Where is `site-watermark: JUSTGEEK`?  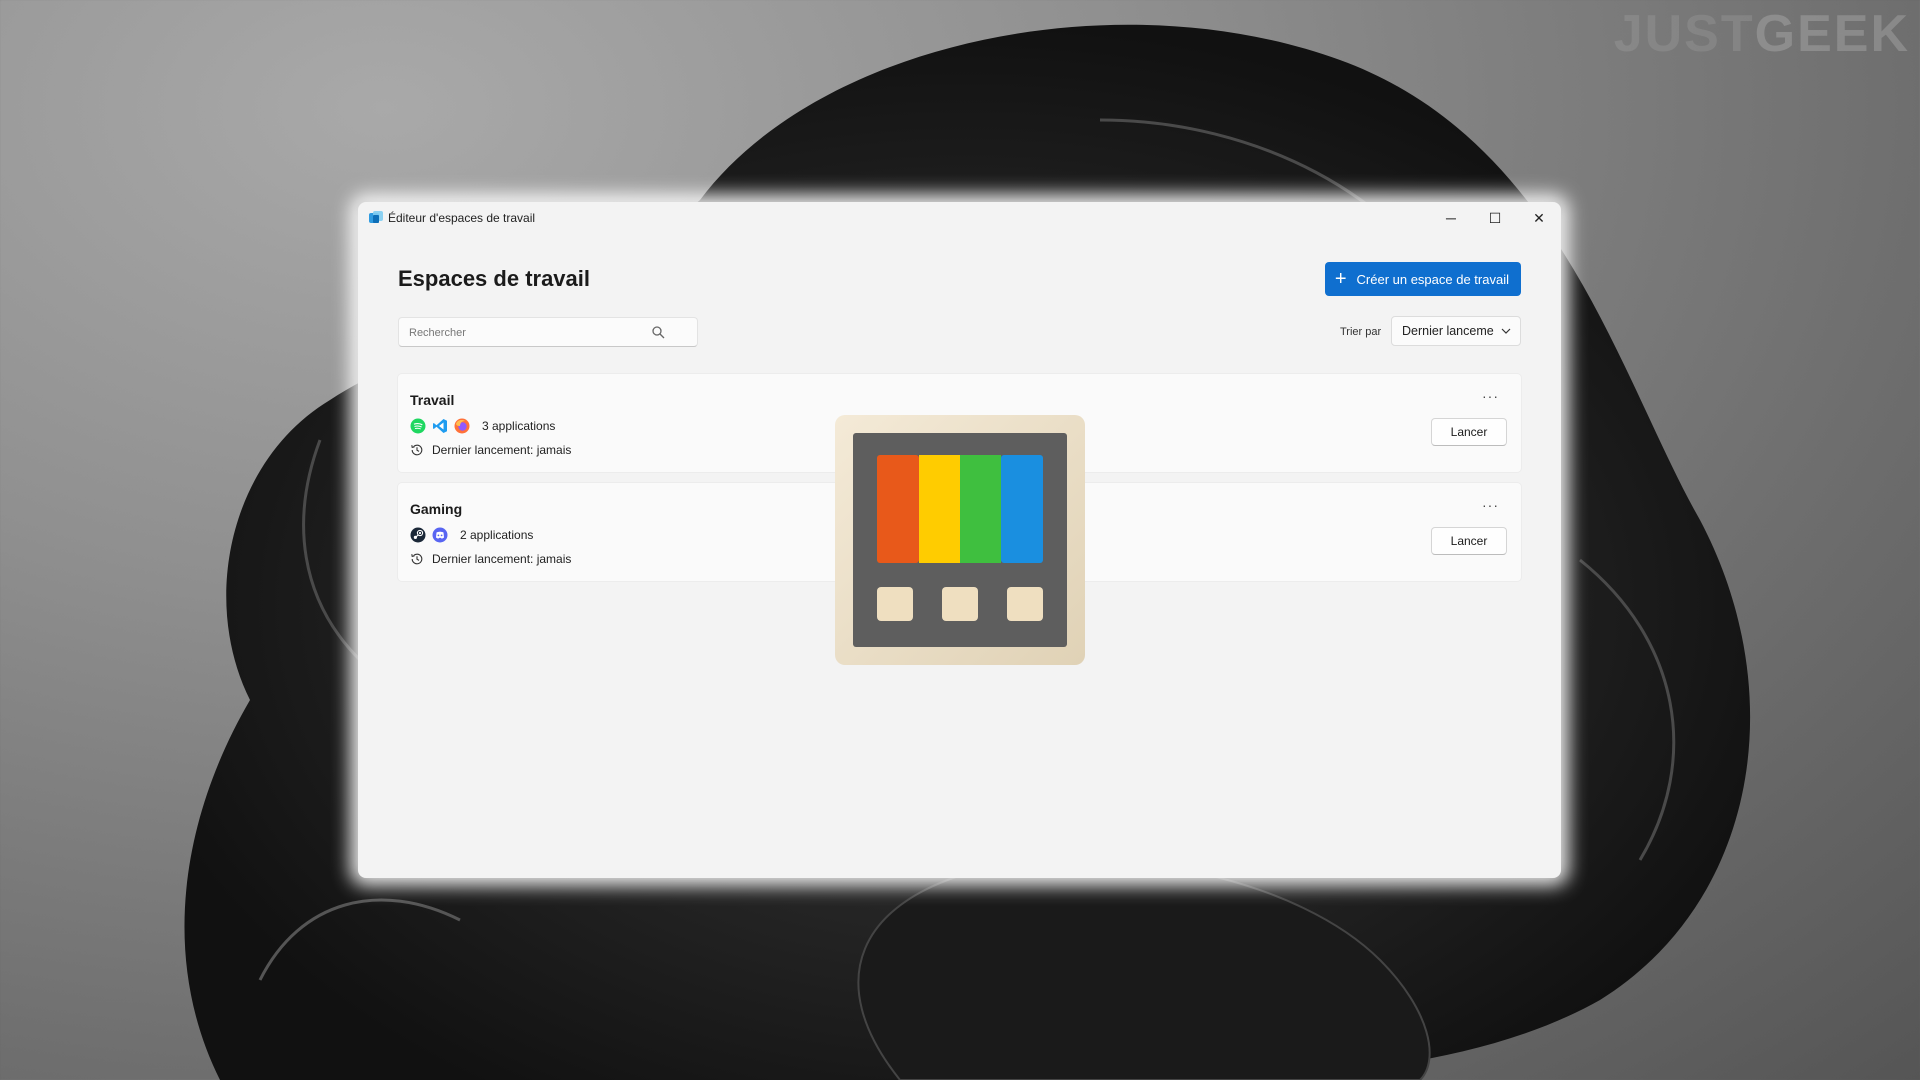 site-watermark: JUSTGEEK is located at coordinates (1762, 34).